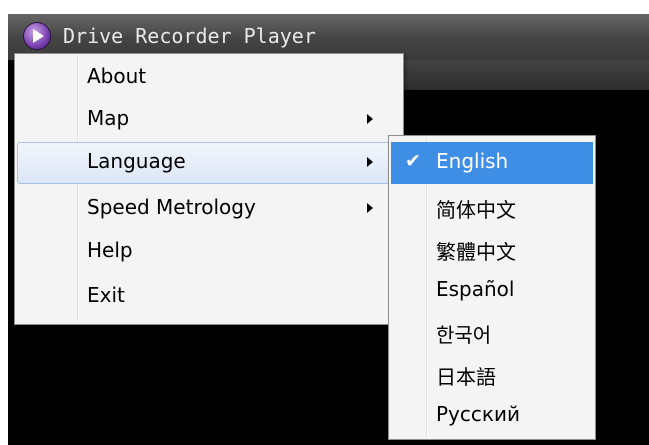 This screenshot has height=445, width=649. Describe the element at coordinates (476, 252) in the screenshot. I see `language-item-label: 繁體中文` at that location.